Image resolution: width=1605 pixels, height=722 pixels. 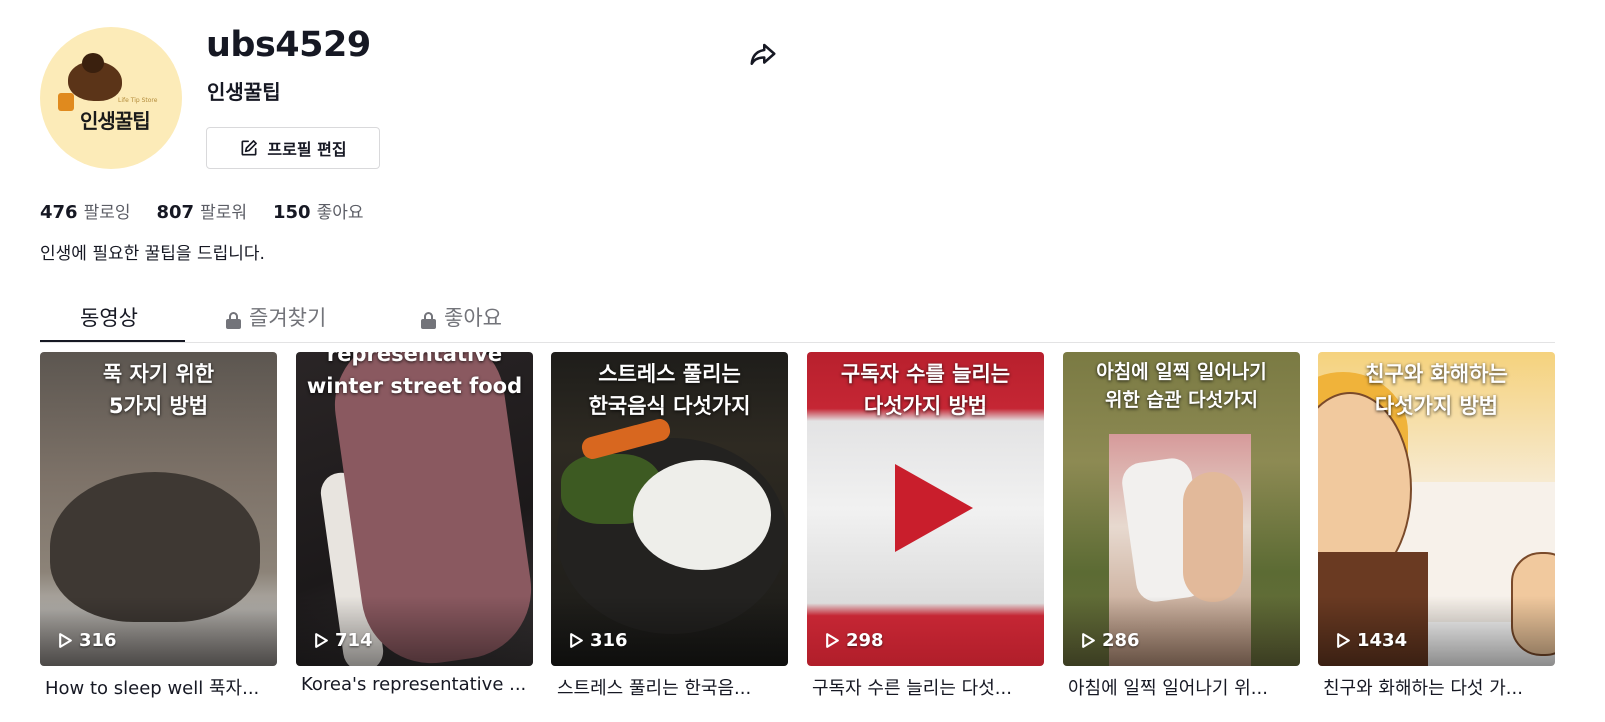 I want to click on video-card: 푹 자기 위한 5가지 방법 316, so click(x=158, y=509).